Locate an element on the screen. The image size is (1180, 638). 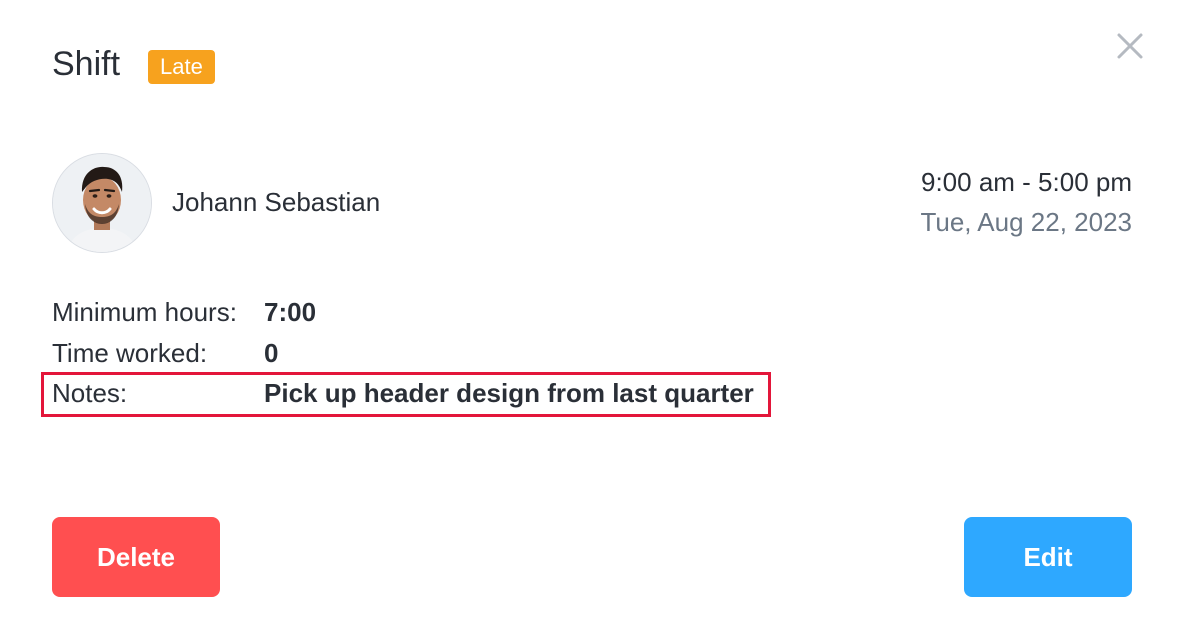
minimum-hours-value: 7:00 is located at coordinates (290, 312).